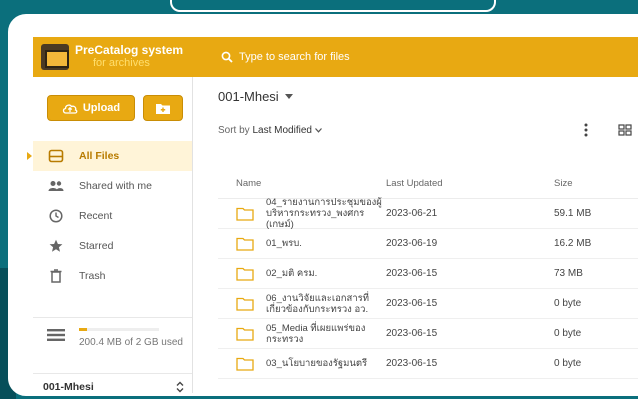  I want to click on sidebar-item-shared: Shared with me, so click(112, 186).